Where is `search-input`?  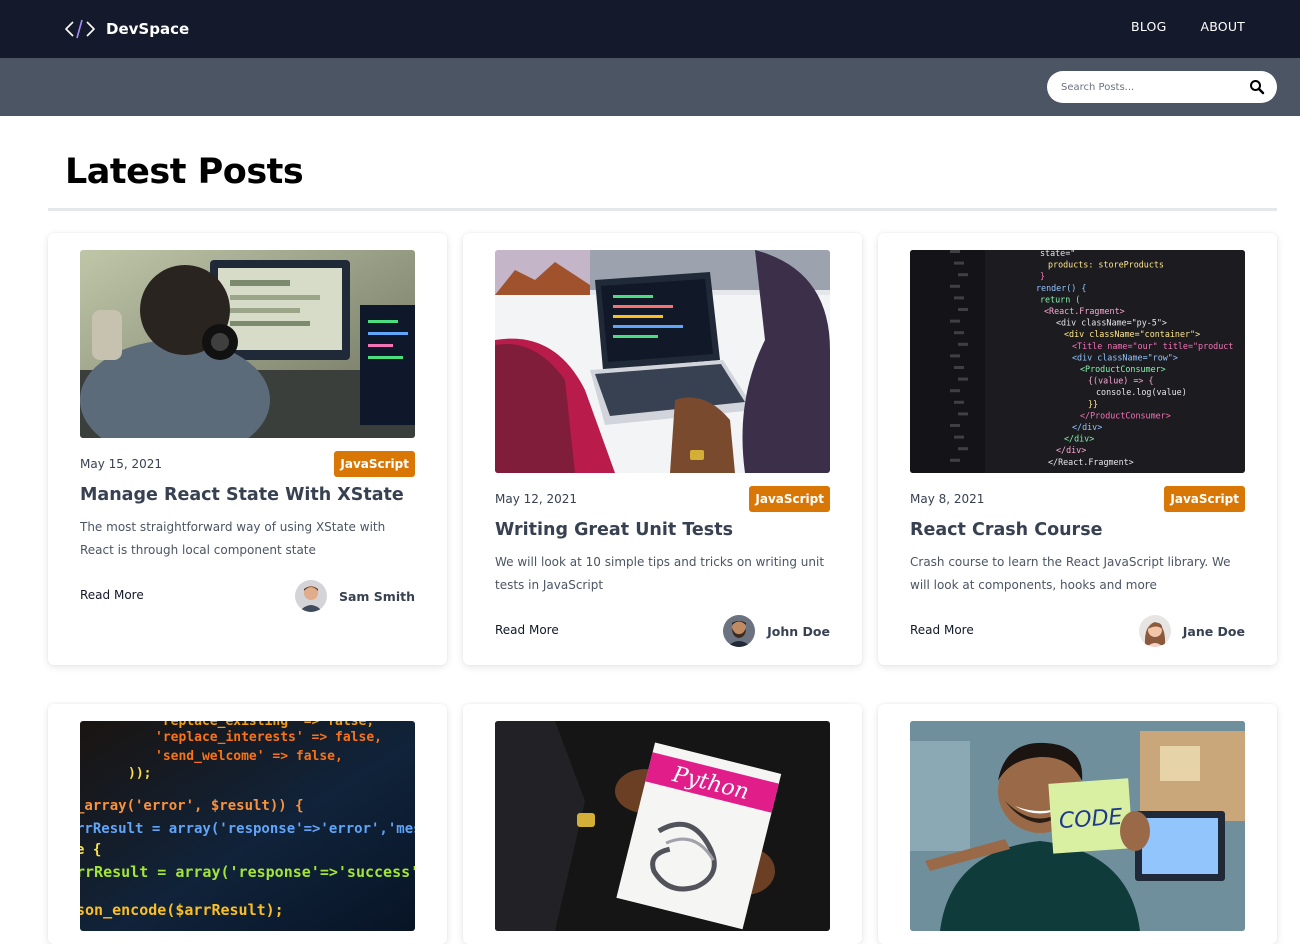 search-input is located at coordinates (1151, 87).